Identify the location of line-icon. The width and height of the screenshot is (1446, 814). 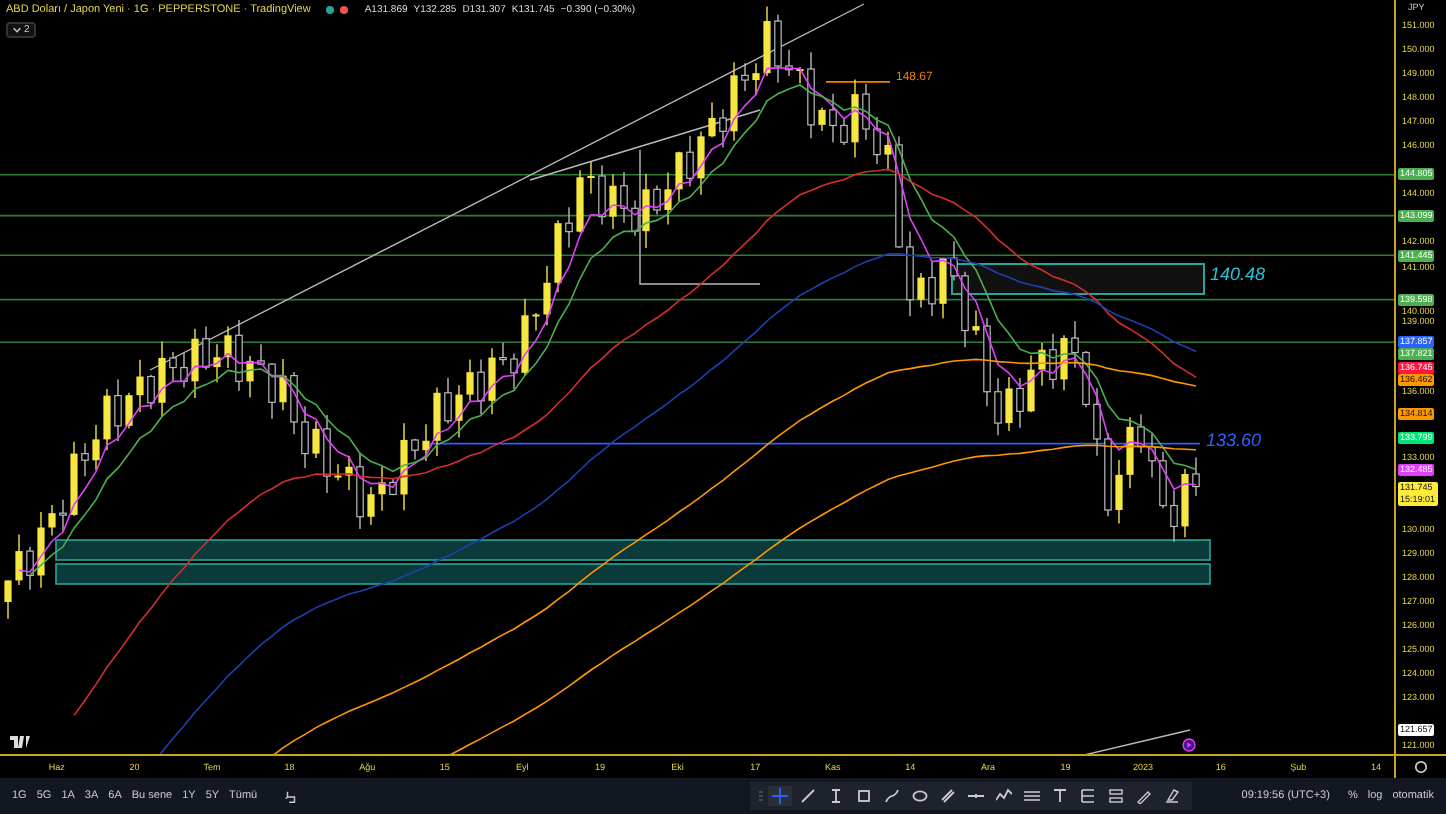
(808, 796).